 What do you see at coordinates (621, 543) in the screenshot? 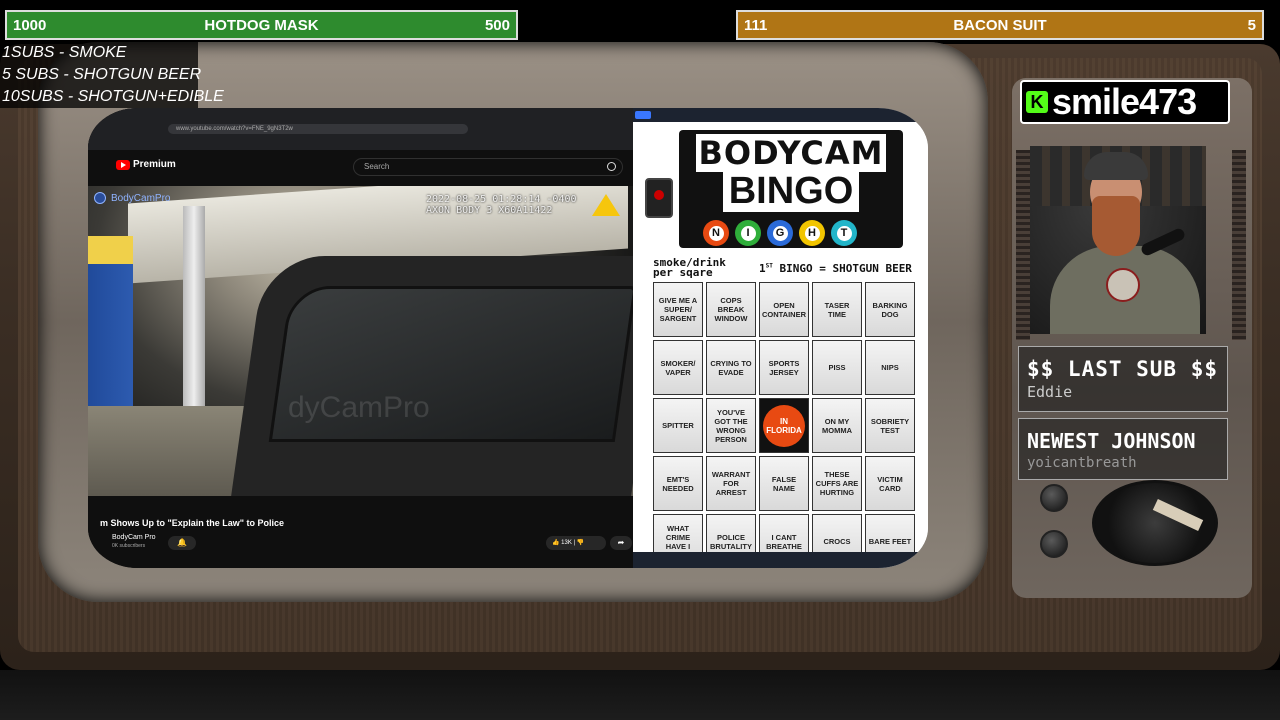
I see `share-button: ➦` at bounding box center [621, 543].